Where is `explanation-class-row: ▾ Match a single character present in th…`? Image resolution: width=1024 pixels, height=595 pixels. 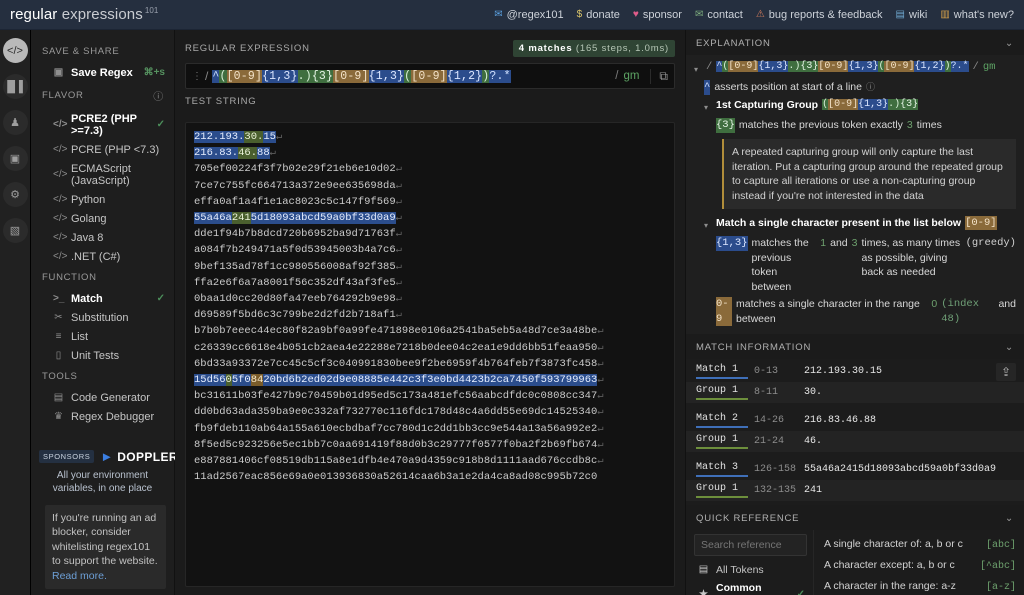
explanation-class-row: ▾ Match a single character present in th… is located at coordinates (855, 224).